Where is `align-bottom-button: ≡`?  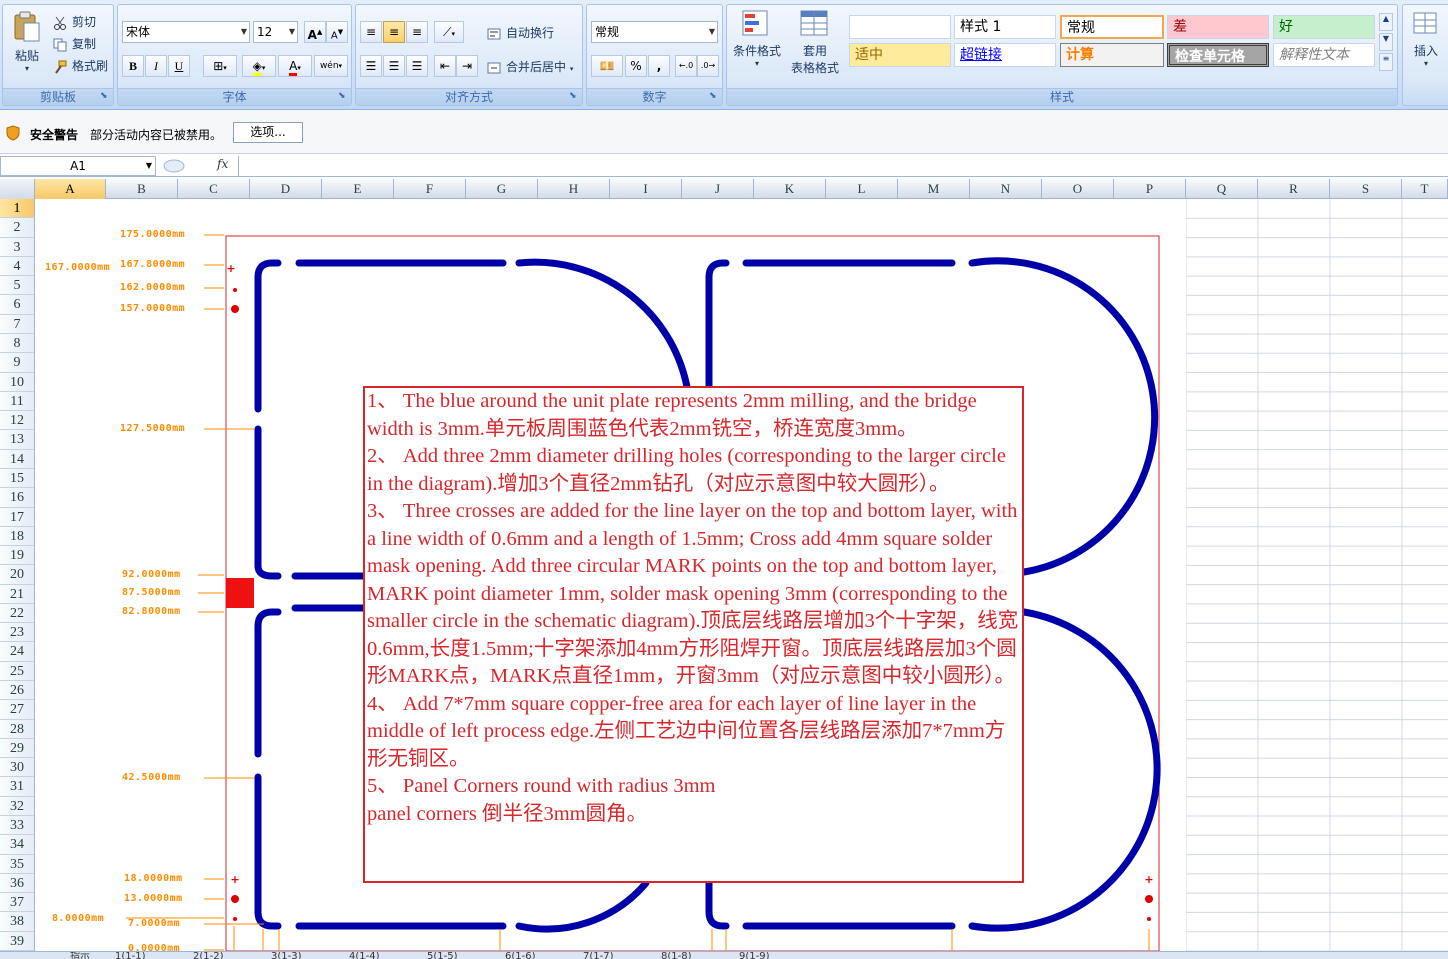
align-bottom-button: ≡ is located at coordinates (417, 32).